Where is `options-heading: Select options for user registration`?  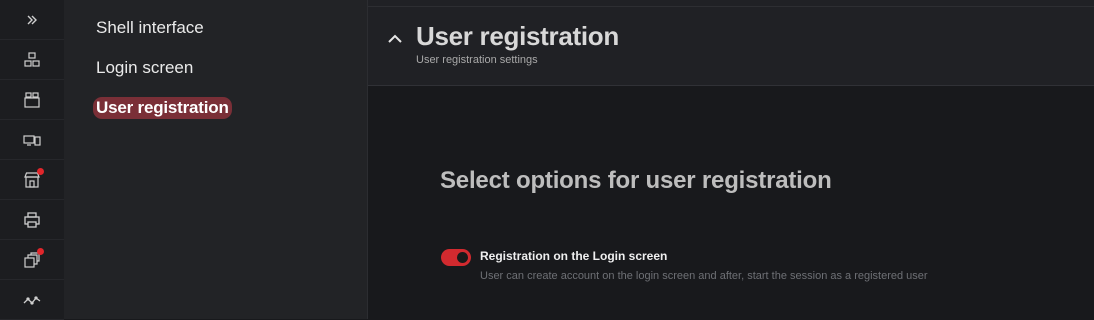
options-heading: Select options for user registration is located at coordinates (636, 180).